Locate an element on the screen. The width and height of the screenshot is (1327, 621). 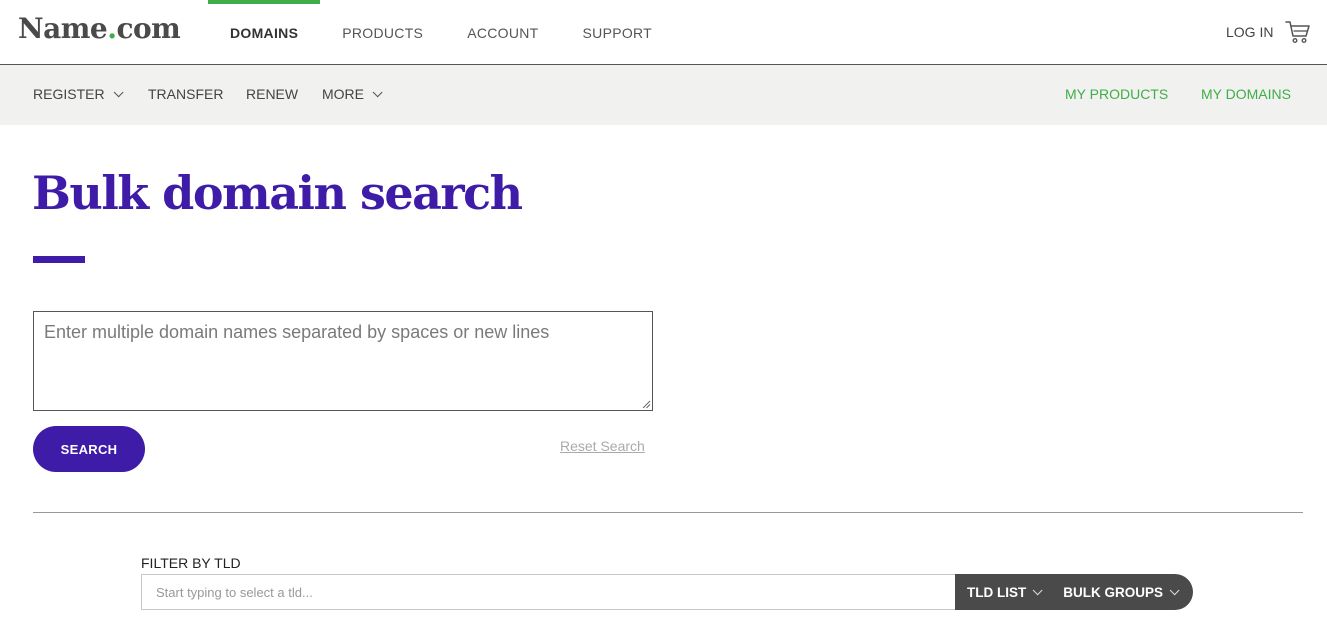
nav-support: SUPPORT is located at coordinates (618, 32).